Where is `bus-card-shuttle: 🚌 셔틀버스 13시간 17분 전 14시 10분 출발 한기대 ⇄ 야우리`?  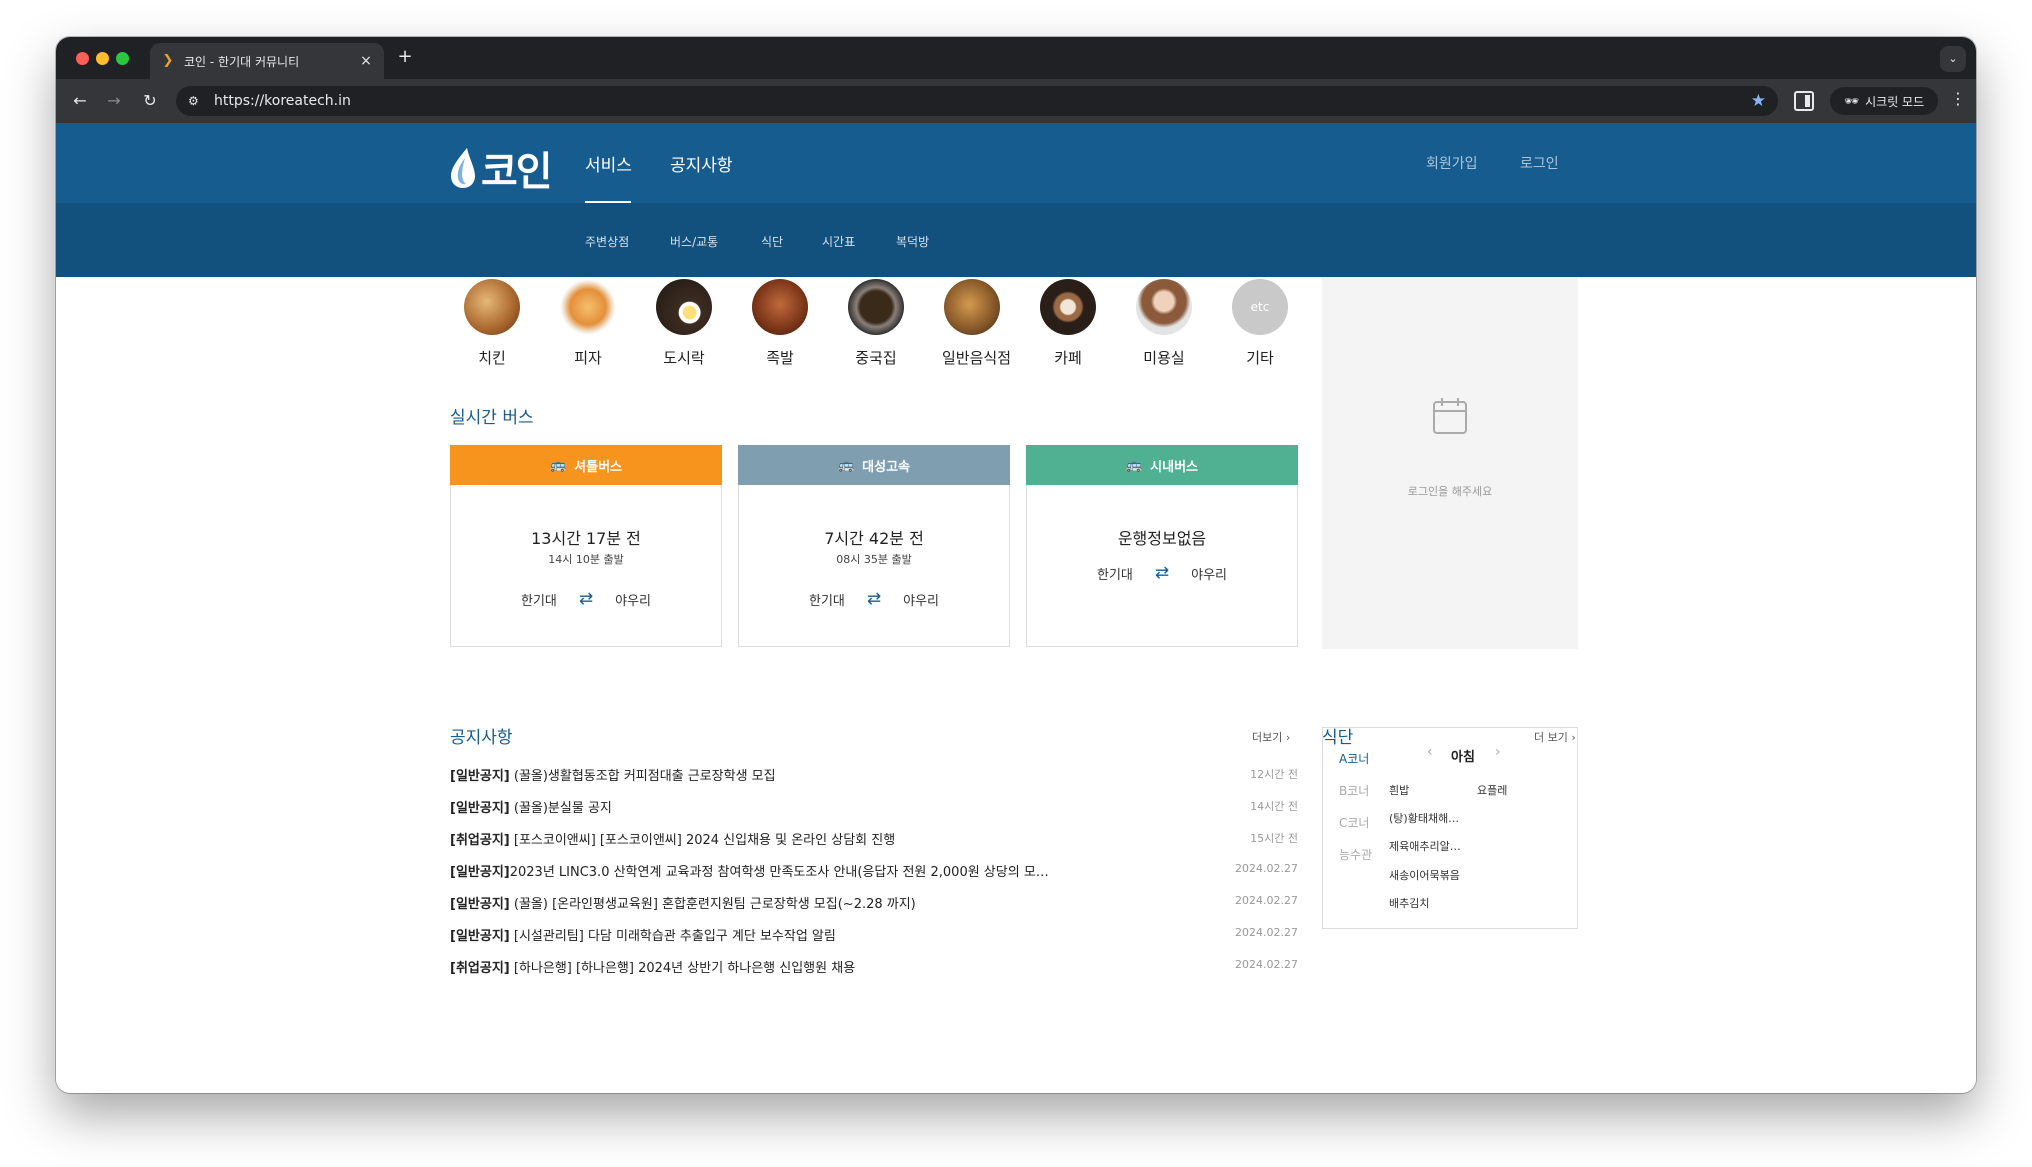
bus-card-shuttle: 🚌 셔틀버스 13시간 17분 전 14시 10분 출발 한기대 ⇄ 야우리 is located at coordinates (586, 546).